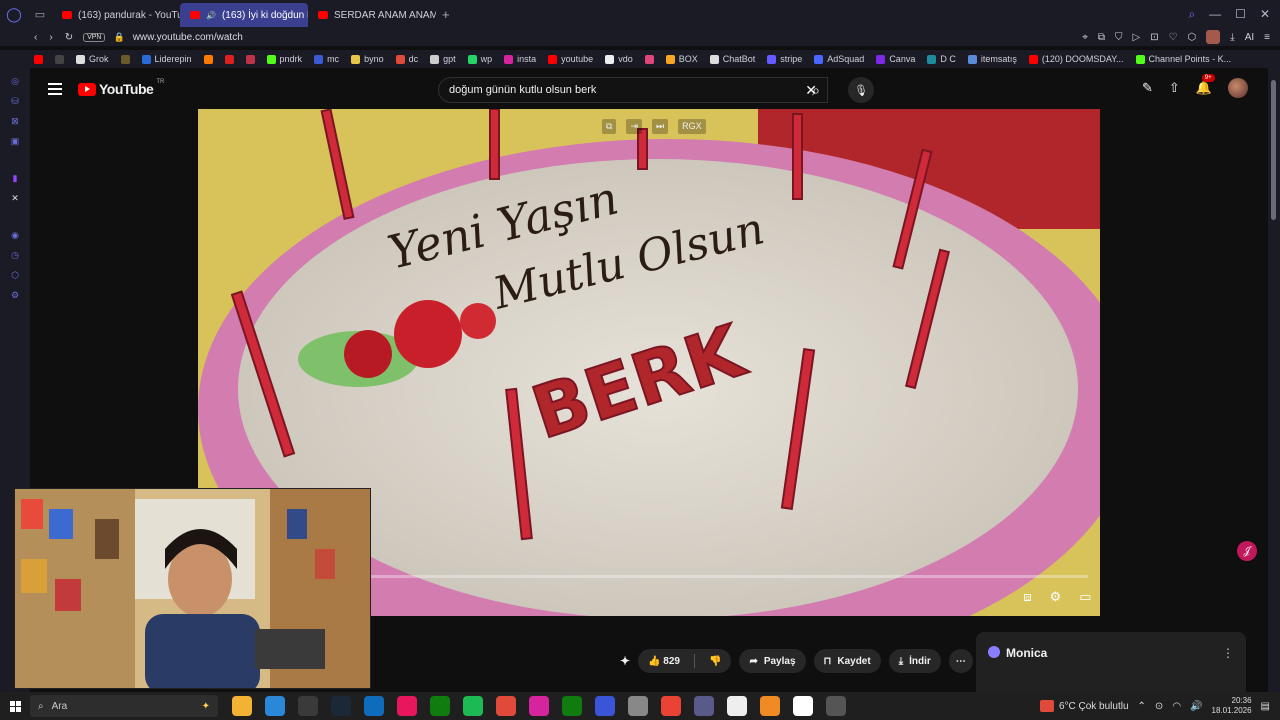  I want to click on back-icon: ‹, so click(35, 37).